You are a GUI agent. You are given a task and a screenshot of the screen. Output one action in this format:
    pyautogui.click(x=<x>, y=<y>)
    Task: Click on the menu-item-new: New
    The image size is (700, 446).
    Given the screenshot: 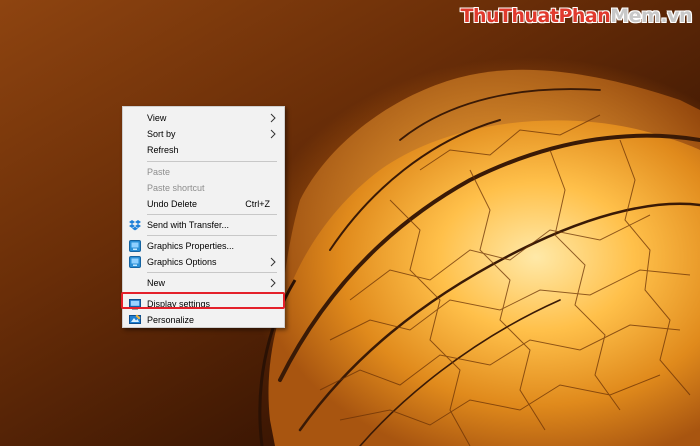 What is the action you would take?
    pyautogui.click(x=203, y=283)
    